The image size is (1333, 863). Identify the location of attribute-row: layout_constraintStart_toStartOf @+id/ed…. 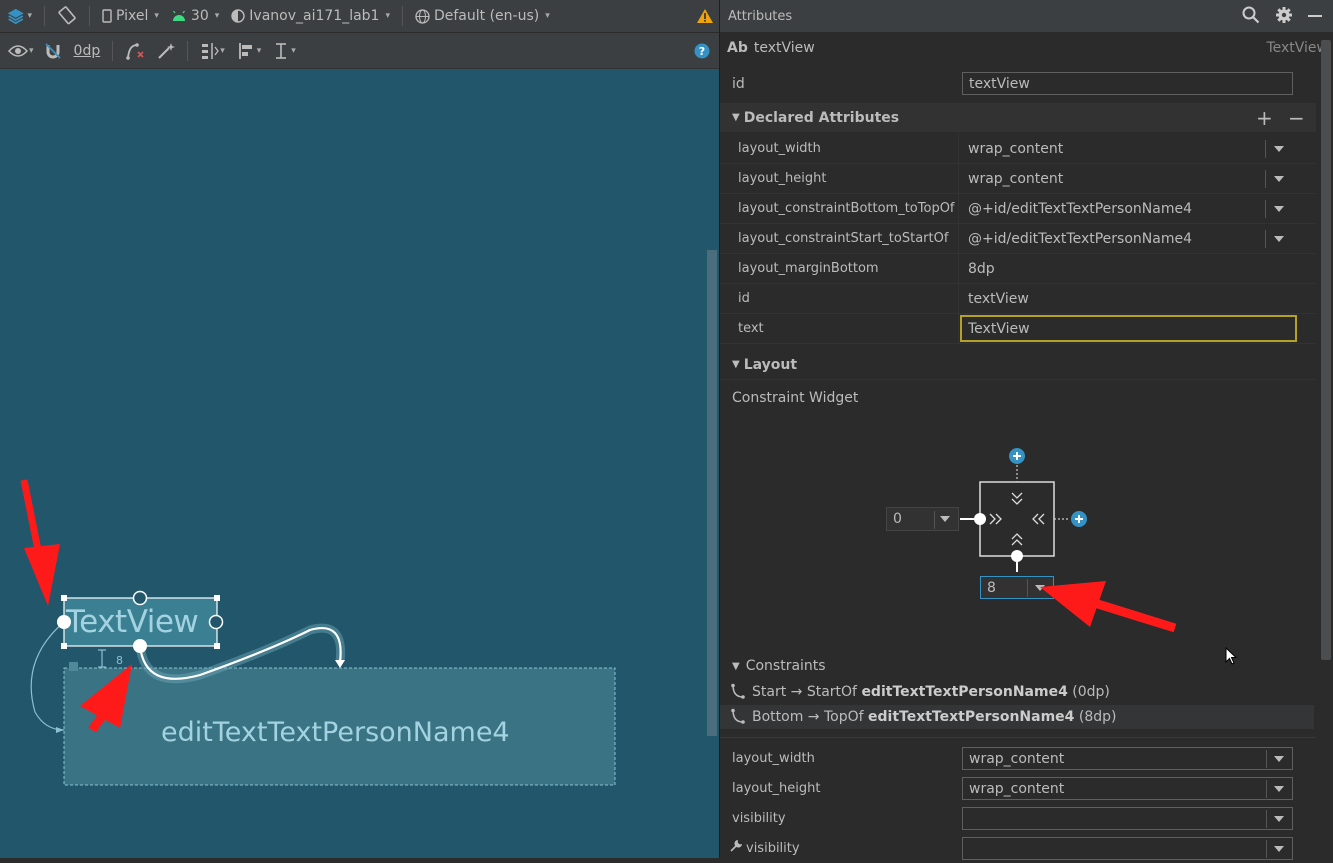
(1018, 239).